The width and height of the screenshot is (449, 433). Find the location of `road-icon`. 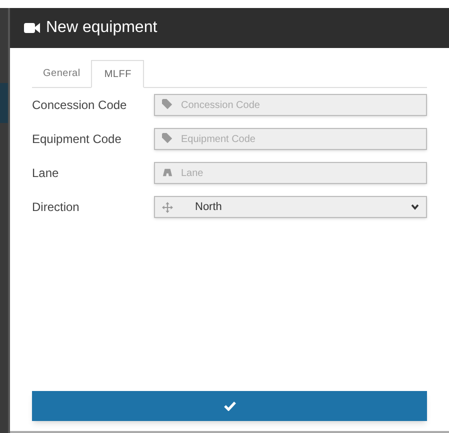

road-icon is located at coordinates (167, 172).